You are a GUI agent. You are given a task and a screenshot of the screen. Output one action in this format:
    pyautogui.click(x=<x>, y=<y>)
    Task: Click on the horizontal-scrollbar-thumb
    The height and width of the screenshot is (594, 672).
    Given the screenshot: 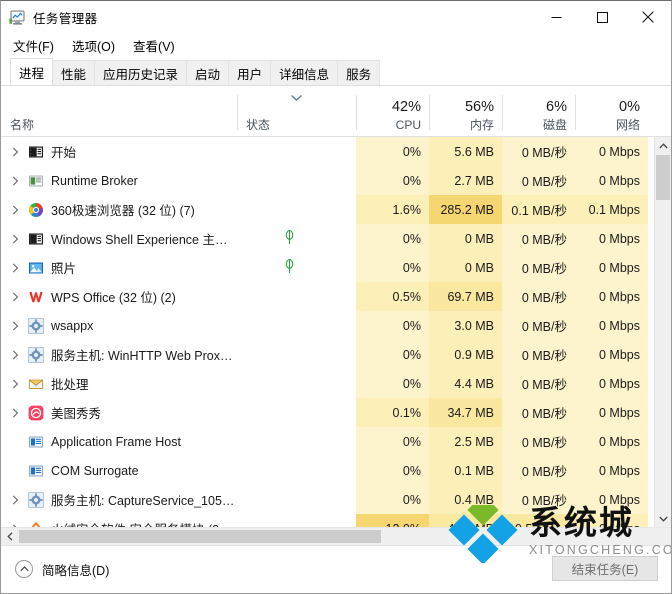 What is the action you would take?
    pyautogui.click(x=200, y=536)
    